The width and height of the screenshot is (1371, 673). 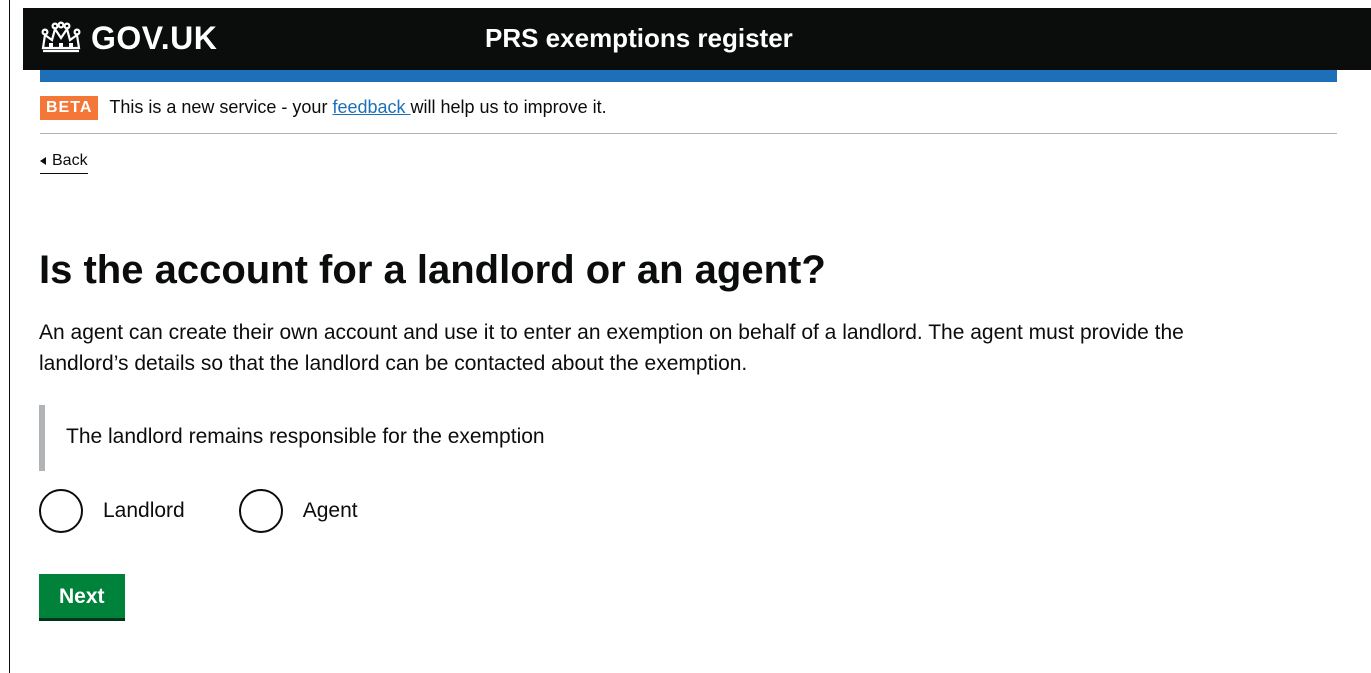 What do you see at coordinates (61, 511) in the screenshot?
I see `radio-button-landlord` at bounding box center [61, 511].